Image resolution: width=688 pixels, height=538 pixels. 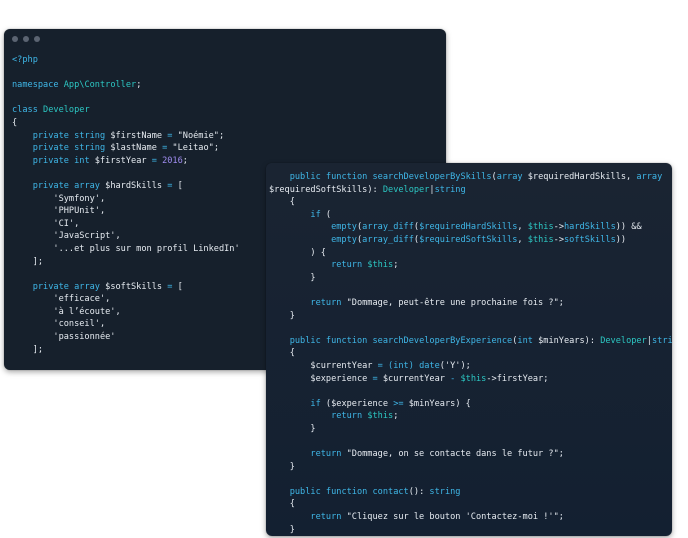 What do you see at coordinates (455, 365) in the screenshot?
I see `code-token: ('Y');` at bounding box center [455, 365].